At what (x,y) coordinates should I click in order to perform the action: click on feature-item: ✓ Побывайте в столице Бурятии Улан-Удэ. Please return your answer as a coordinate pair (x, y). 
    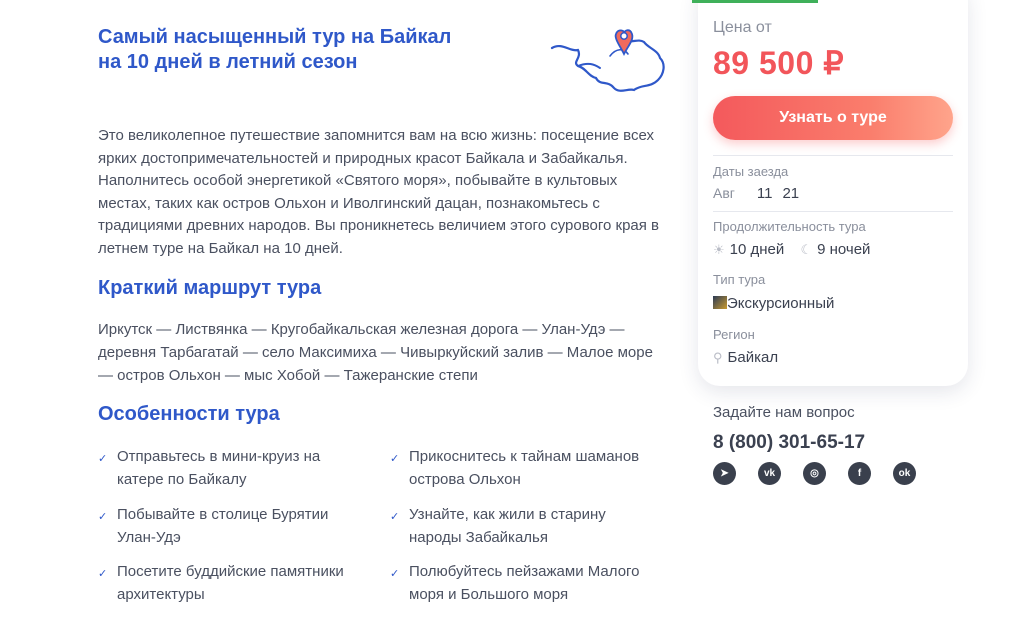
    Looking at the image, I should click on (213, 526).